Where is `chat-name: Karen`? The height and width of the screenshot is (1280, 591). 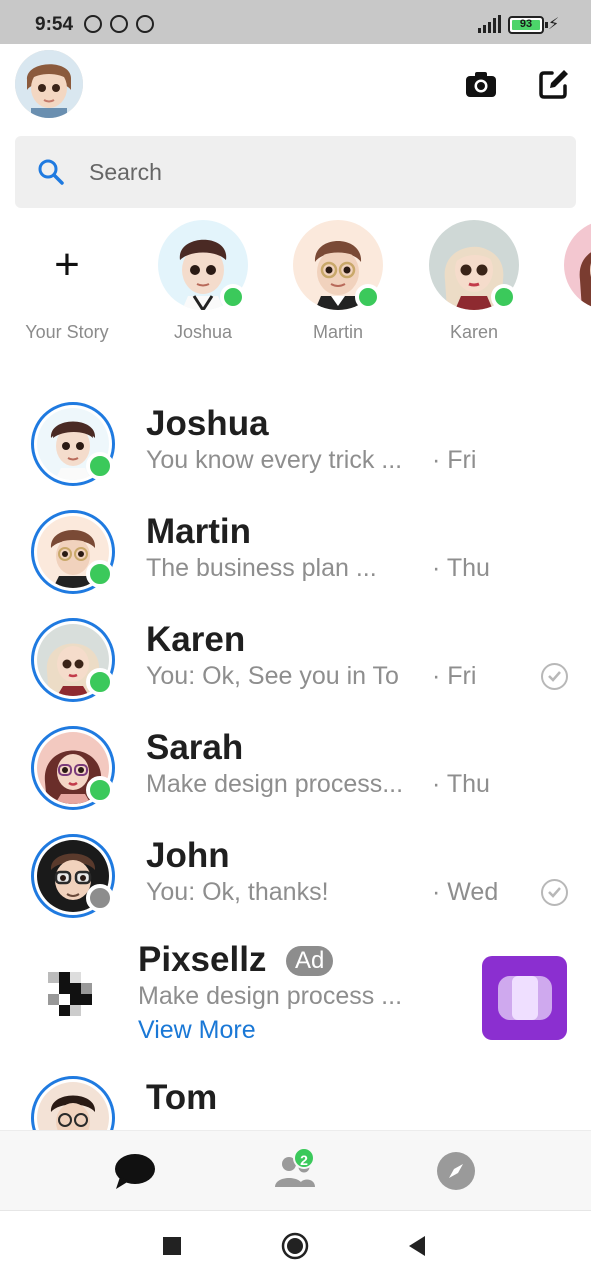
chat-name: Karen is located at coordinates (196, 639).